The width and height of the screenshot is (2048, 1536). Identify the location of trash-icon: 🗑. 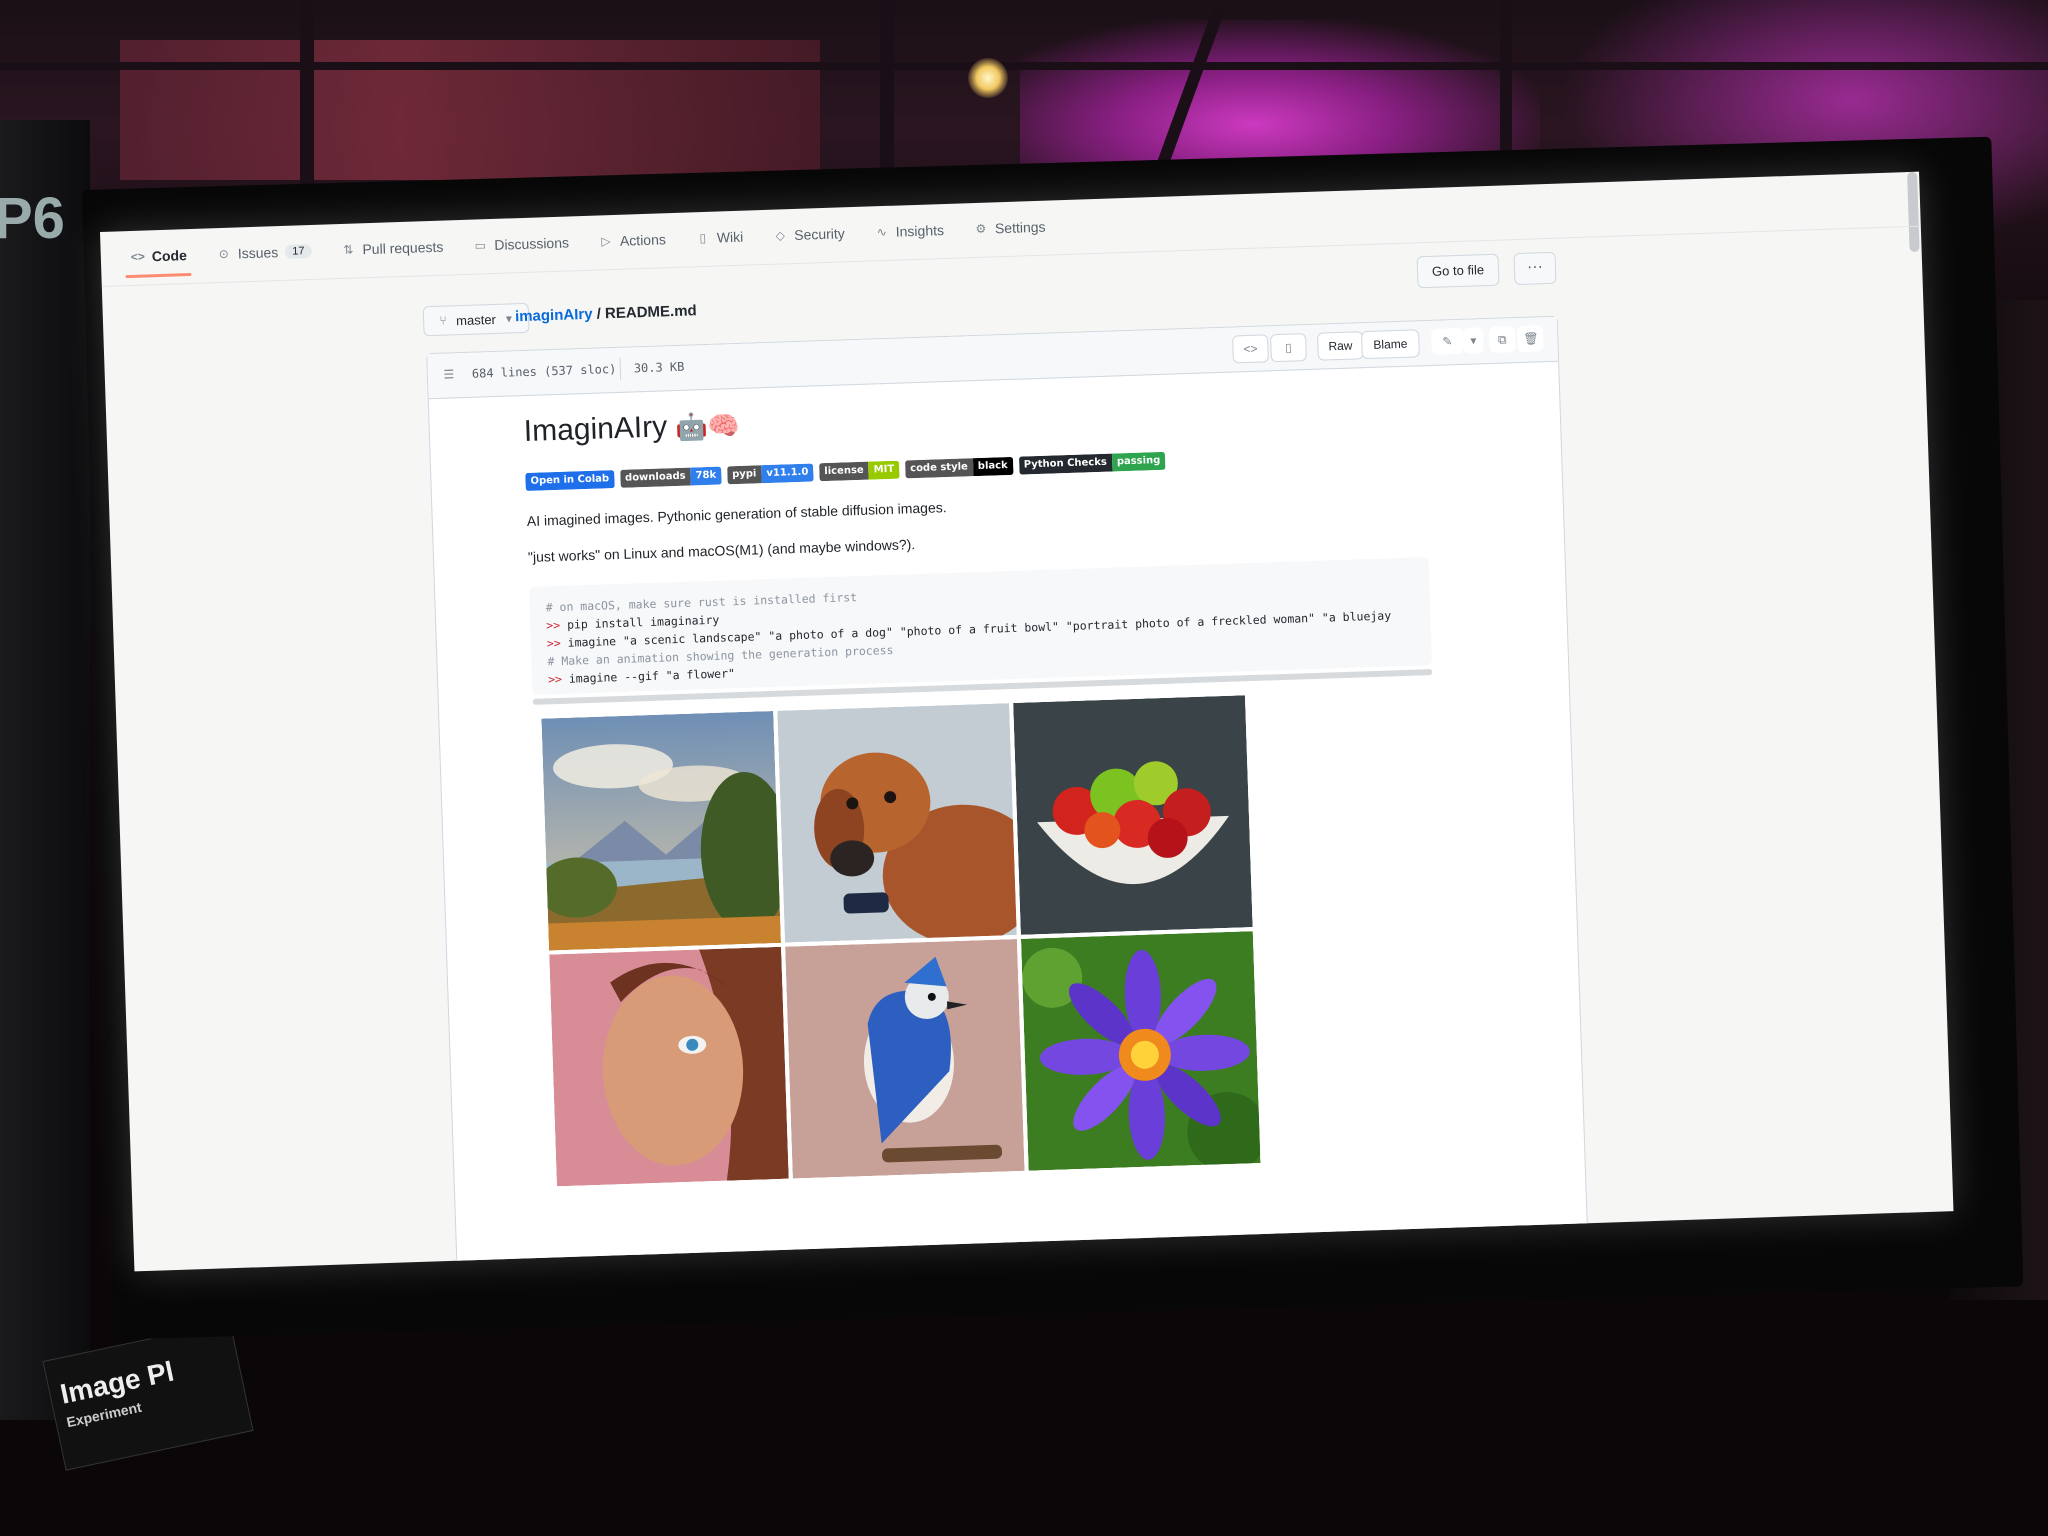
(1531, 338).